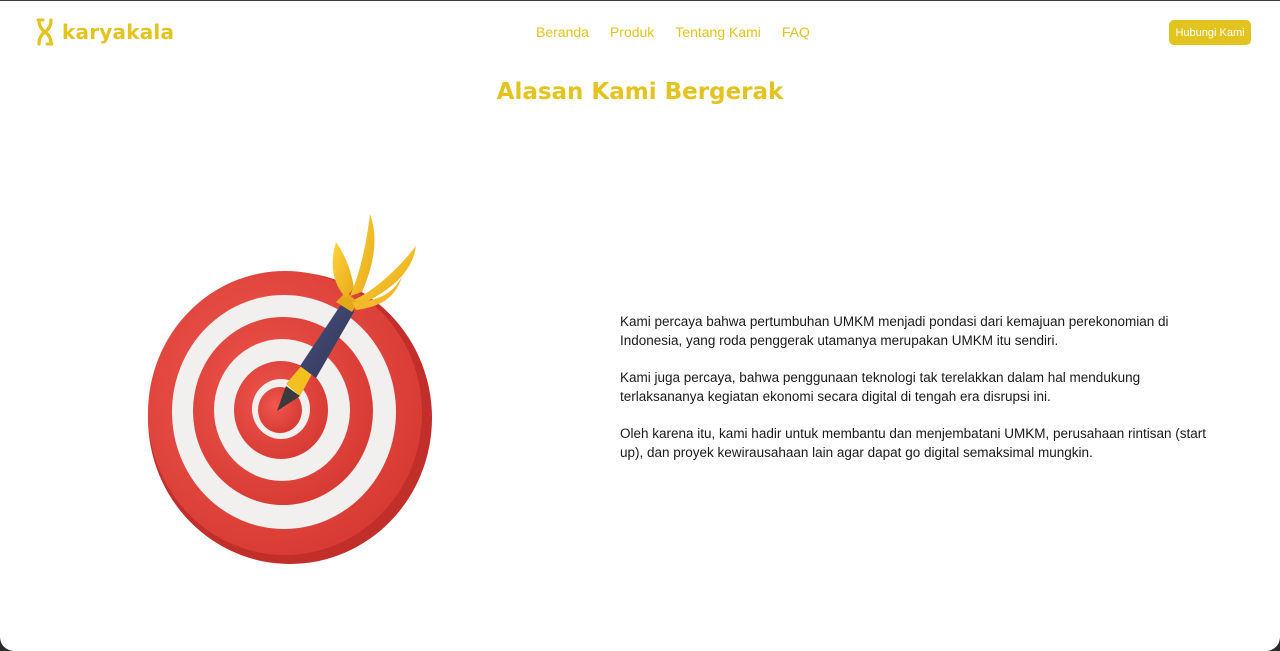 This screenshot has height=651, width=1280. Describe the element at coordinates (290, 389) in the screenshot. I see `dartboard-target-icon` at that location.